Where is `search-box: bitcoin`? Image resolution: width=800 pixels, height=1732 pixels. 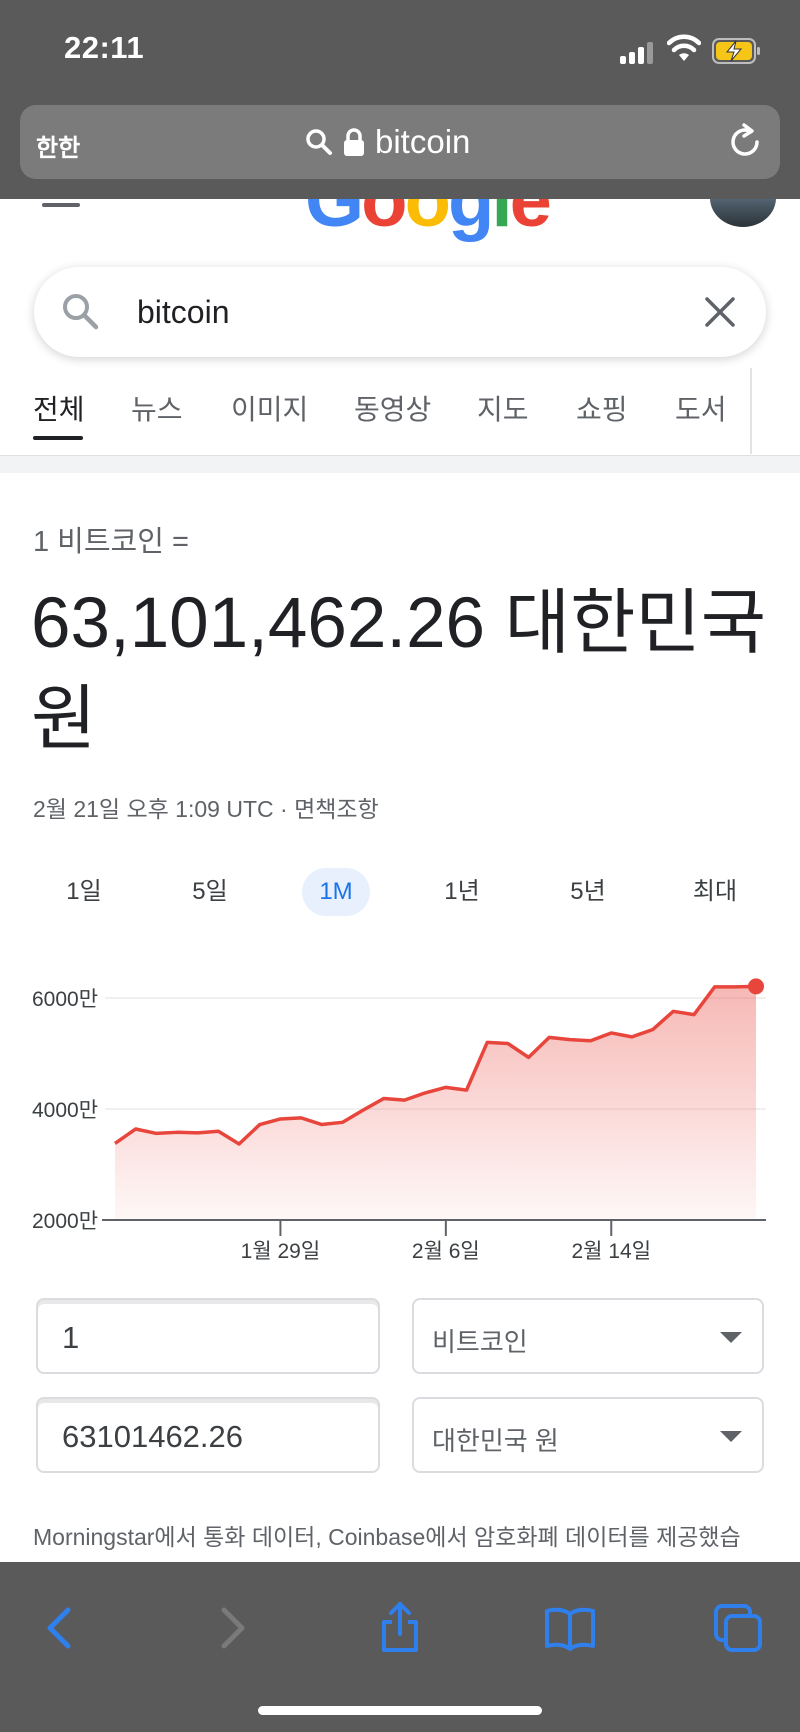 search-box: bitcoin is located at coordinates (400, 312).